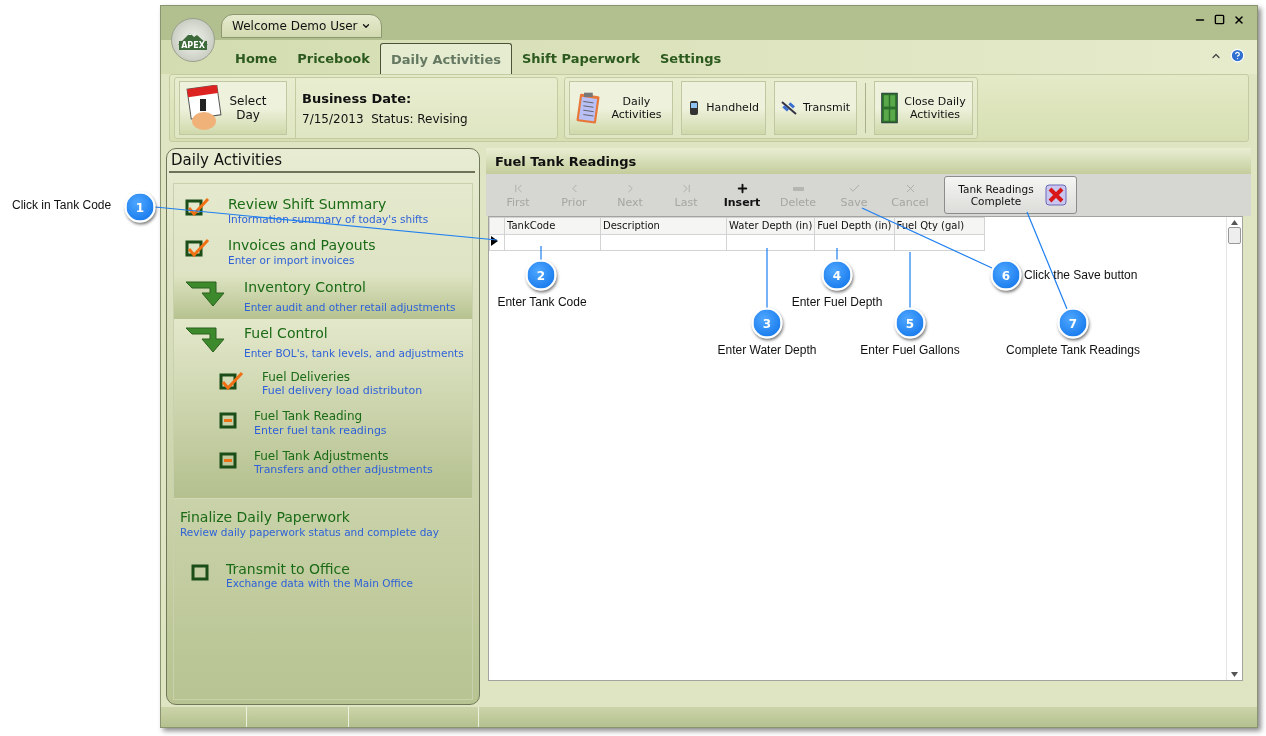 Image resolution: width=1266 pixels, height=736 pixels. What do you see at coordinates (581, 58) in the screenshot?
I see `tab: Shift Paperwork` at bounding box center [581, 58].